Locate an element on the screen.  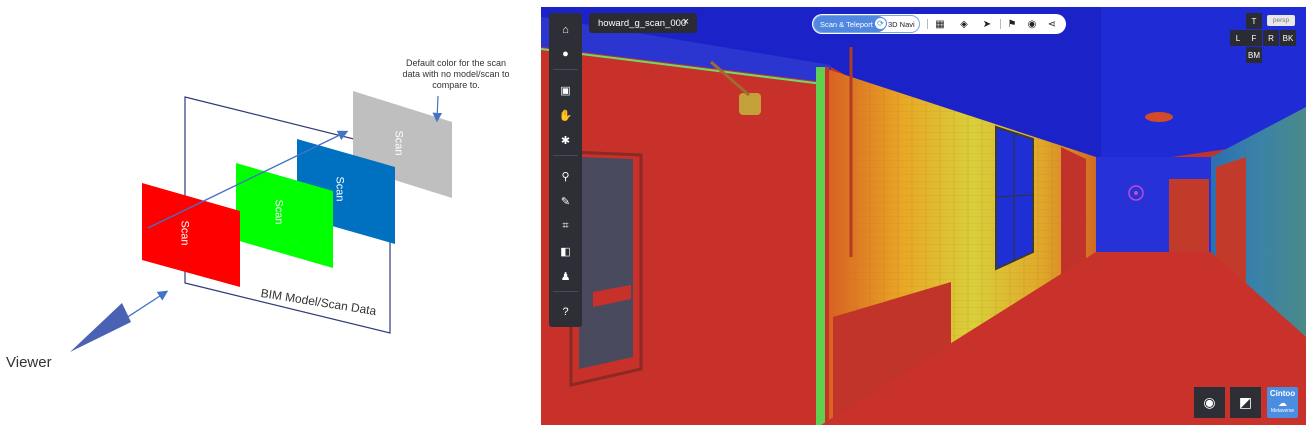
globe-icon: ● is located at coordinates (565, 54).